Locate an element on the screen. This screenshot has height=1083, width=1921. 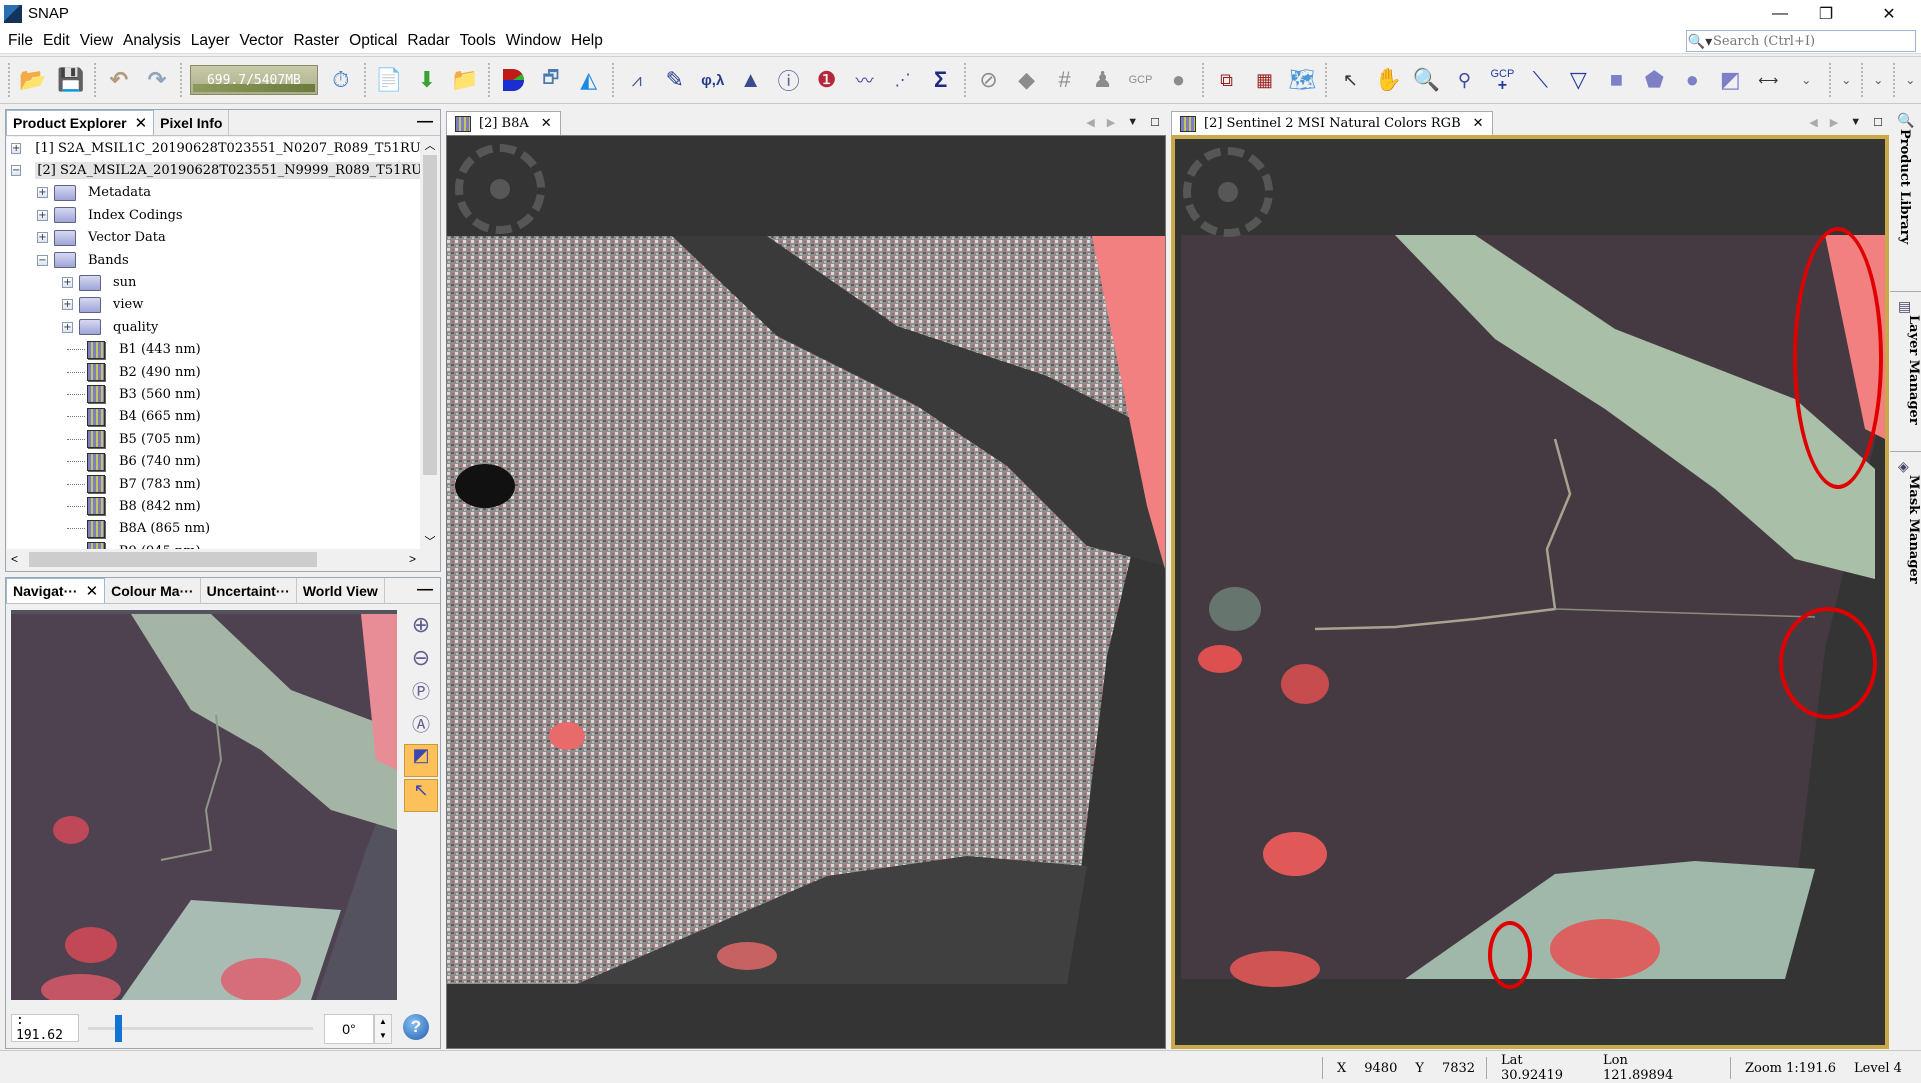
tree-group-vector-data: + Vector Data is located at coordinates (213, 238).